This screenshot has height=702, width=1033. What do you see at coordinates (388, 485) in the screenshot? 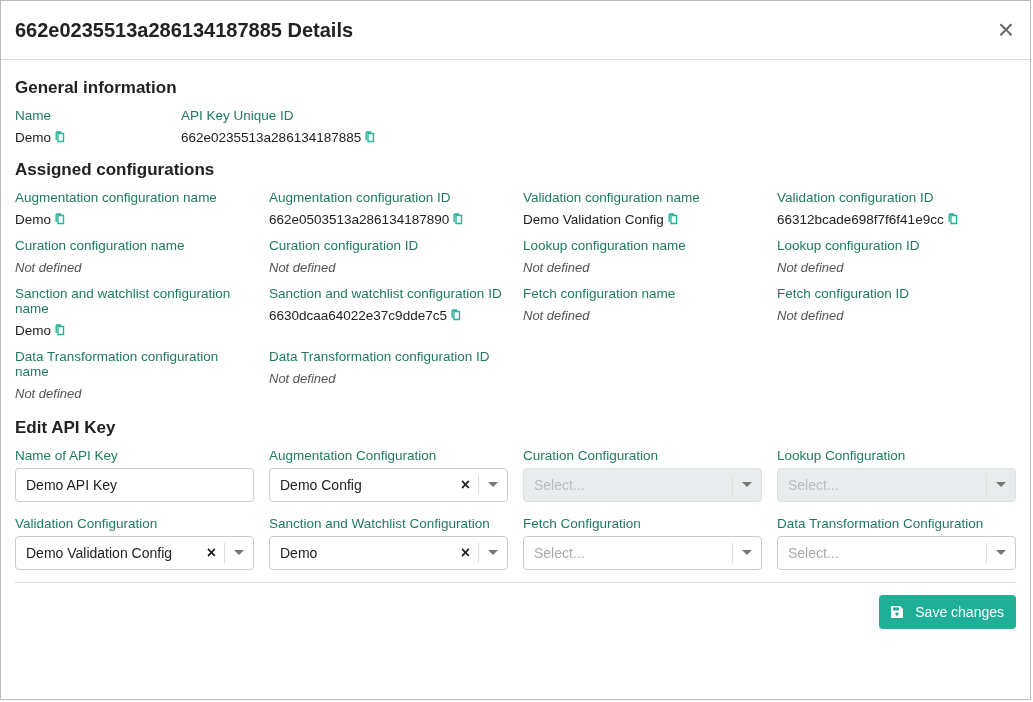
I see `select-dropdown: Demo Config ×` at bounding box center [388, 485].